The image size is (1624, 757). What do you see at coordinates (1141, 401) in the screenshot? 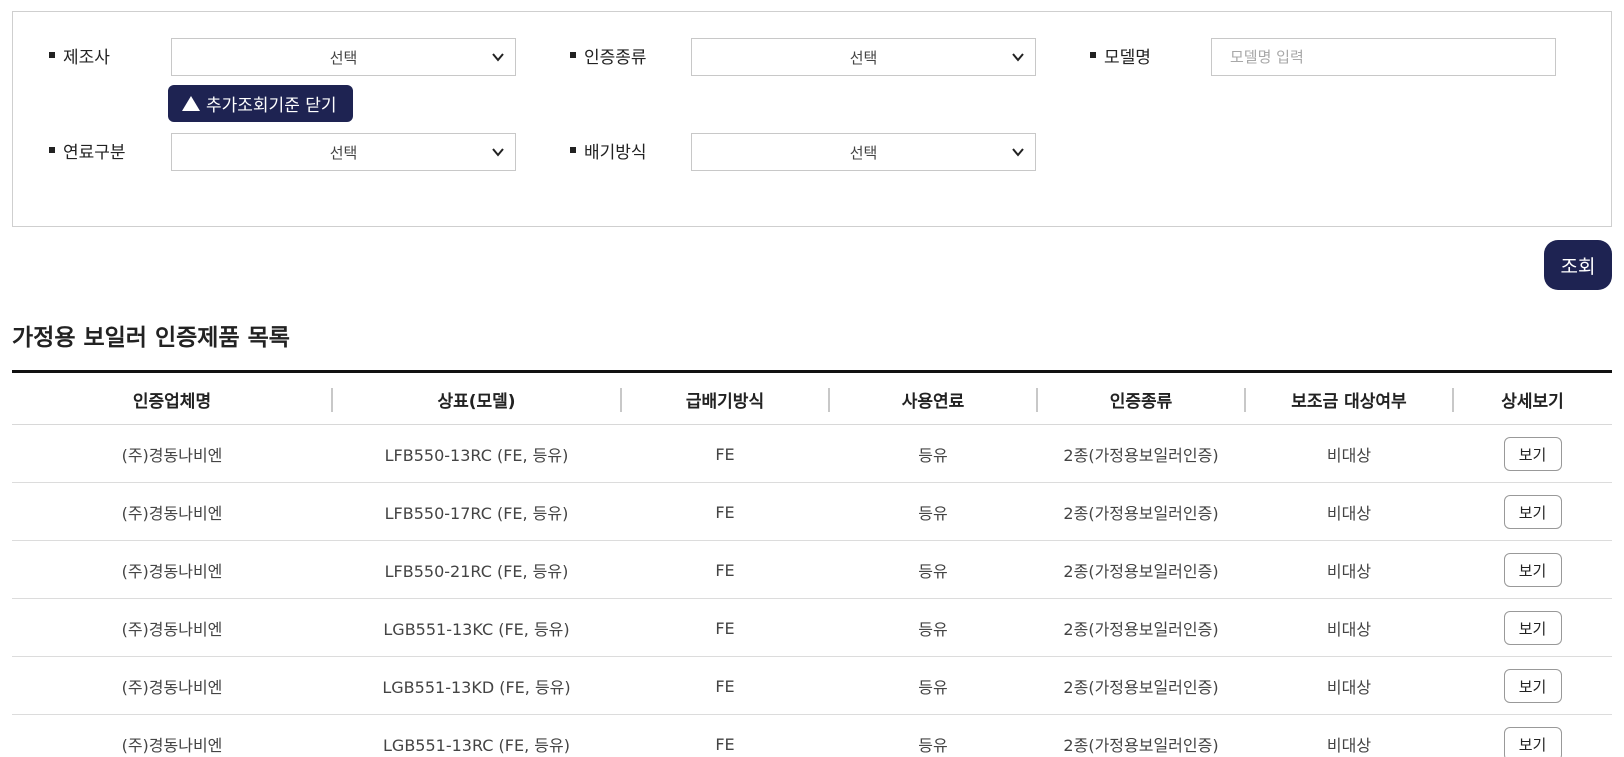
I see `column-header: 인증종류` at bounding box center [1141, 401].